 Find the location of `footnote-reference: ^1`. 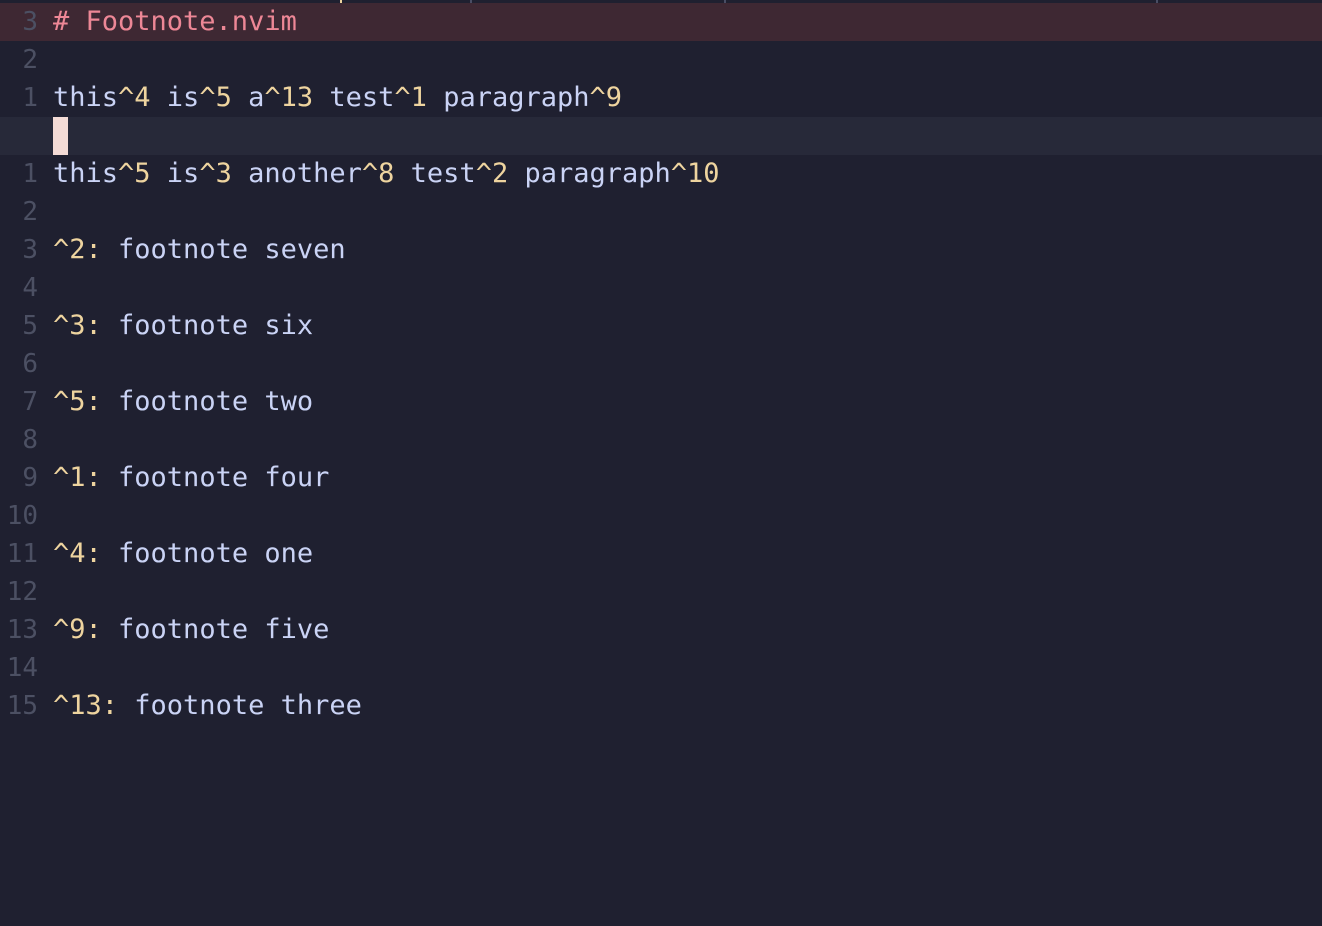

footnote-reference: ^1 is located at coordinates (410, 97).